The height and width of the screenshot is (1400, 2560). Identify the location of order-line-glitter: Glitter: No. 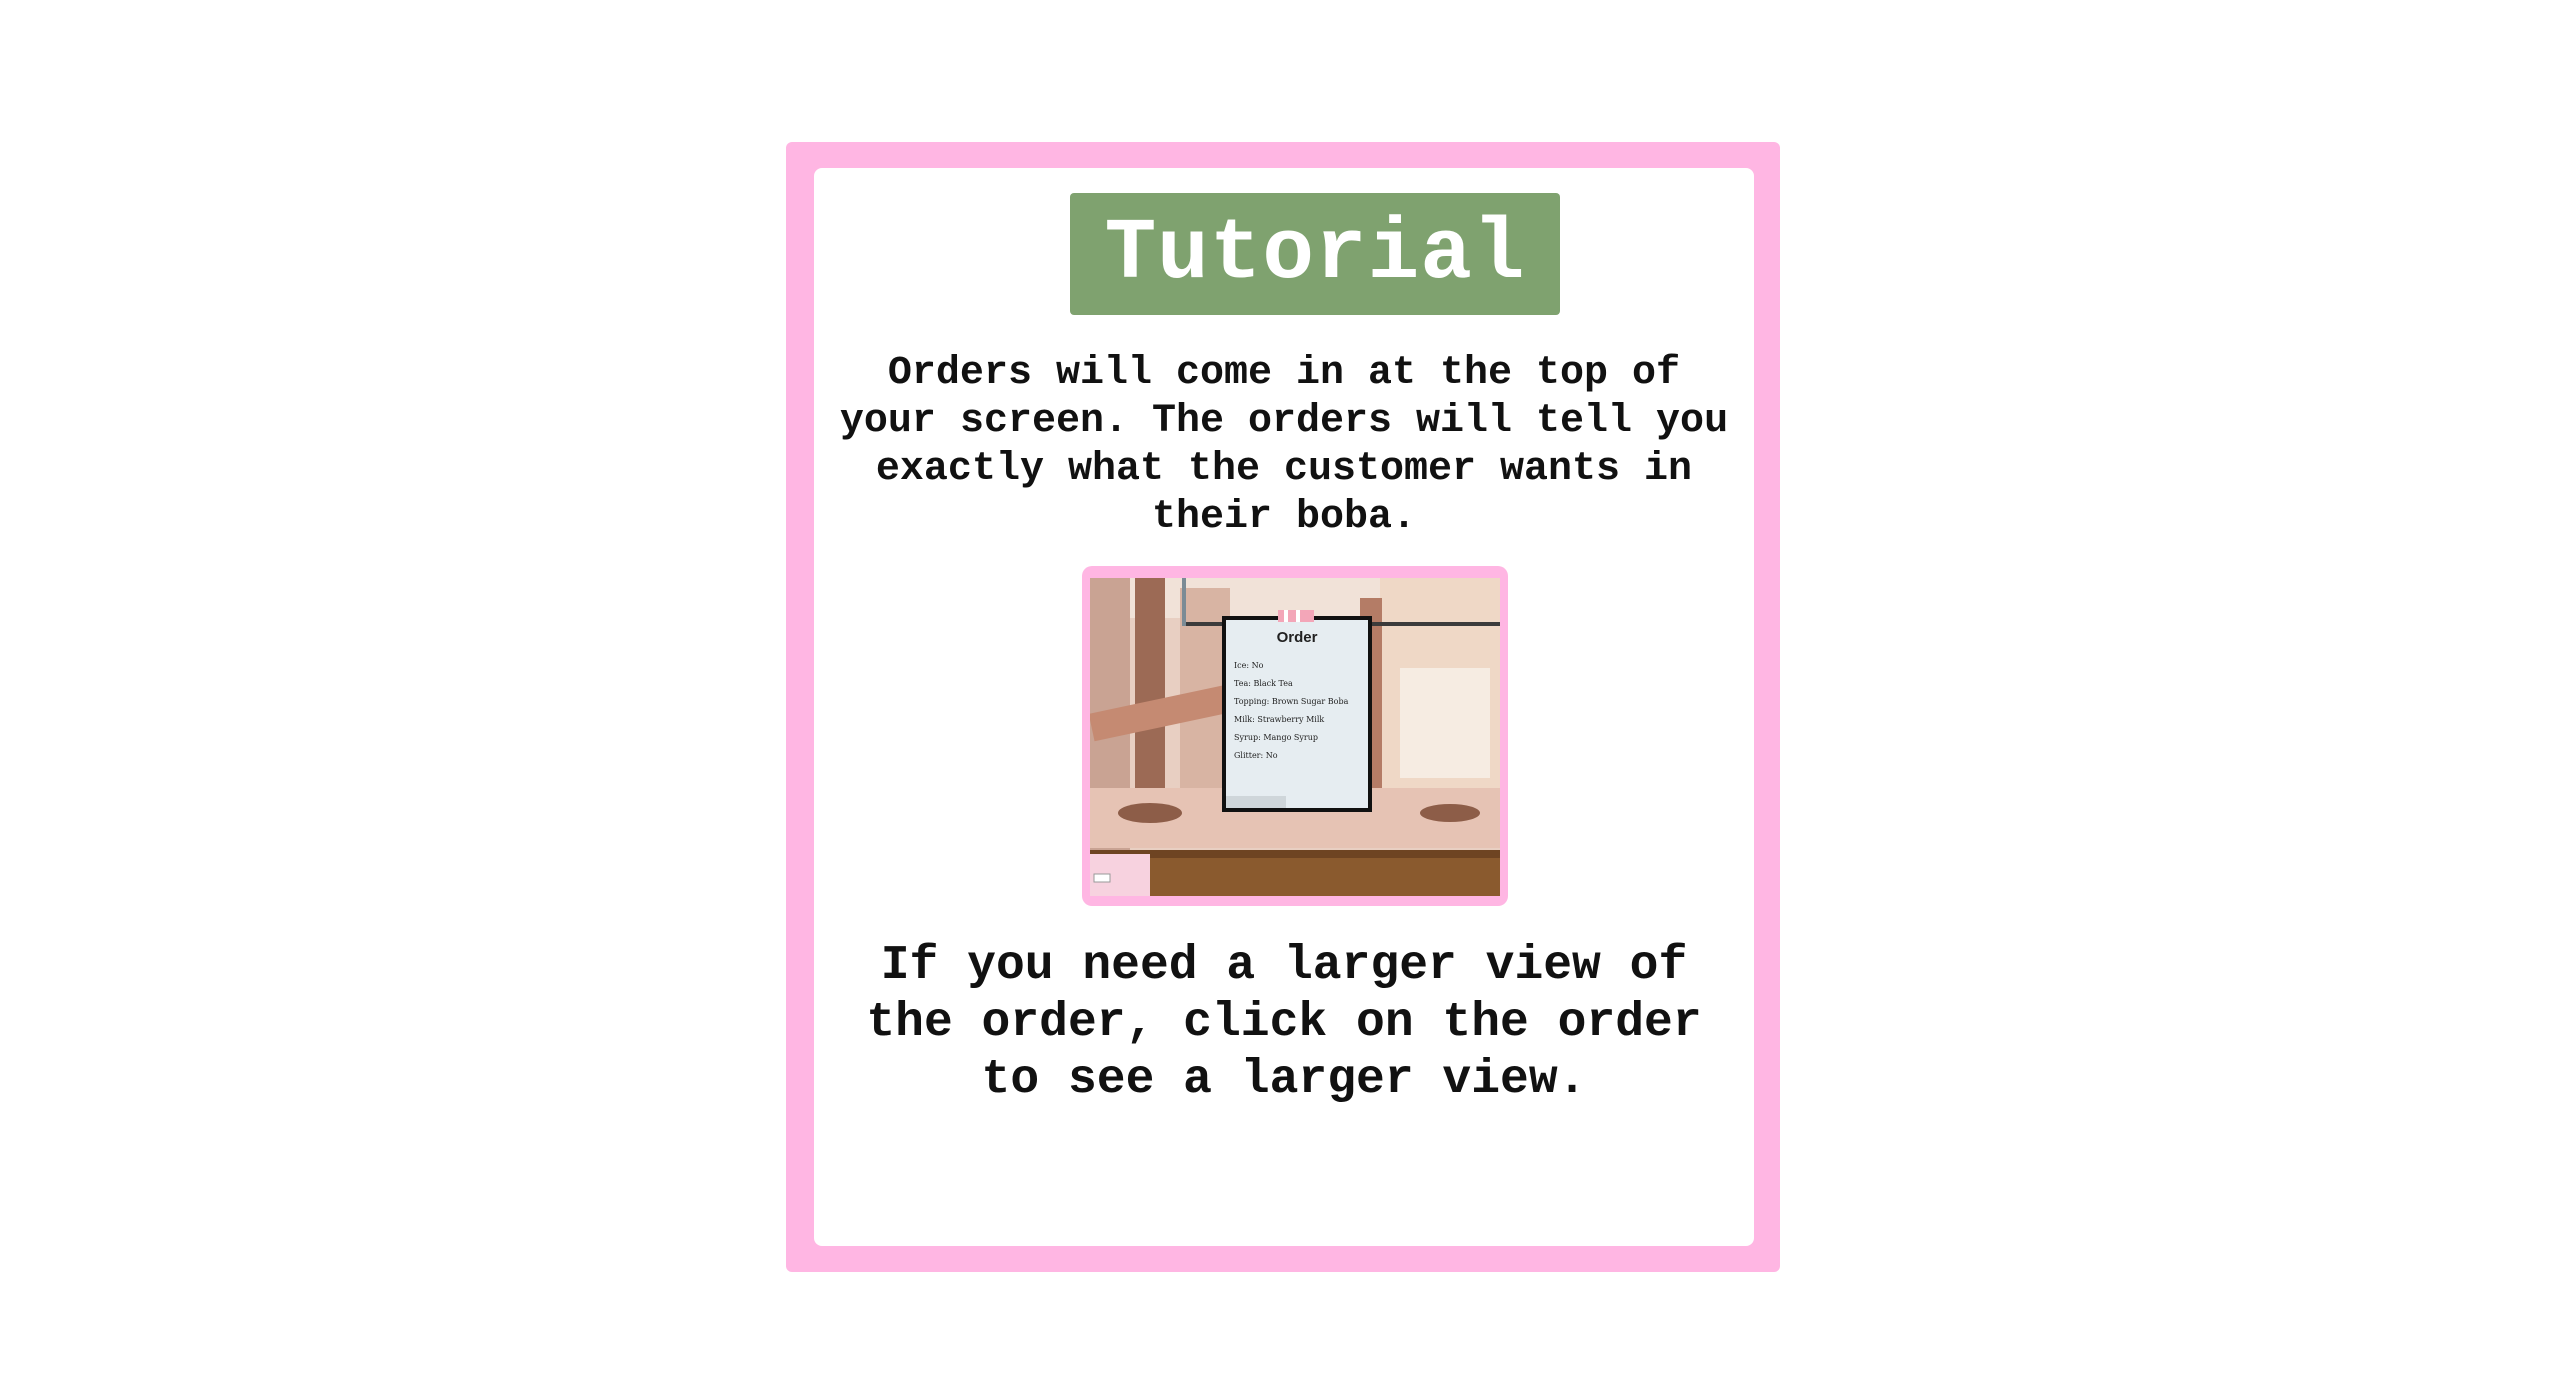
(1256, 755).